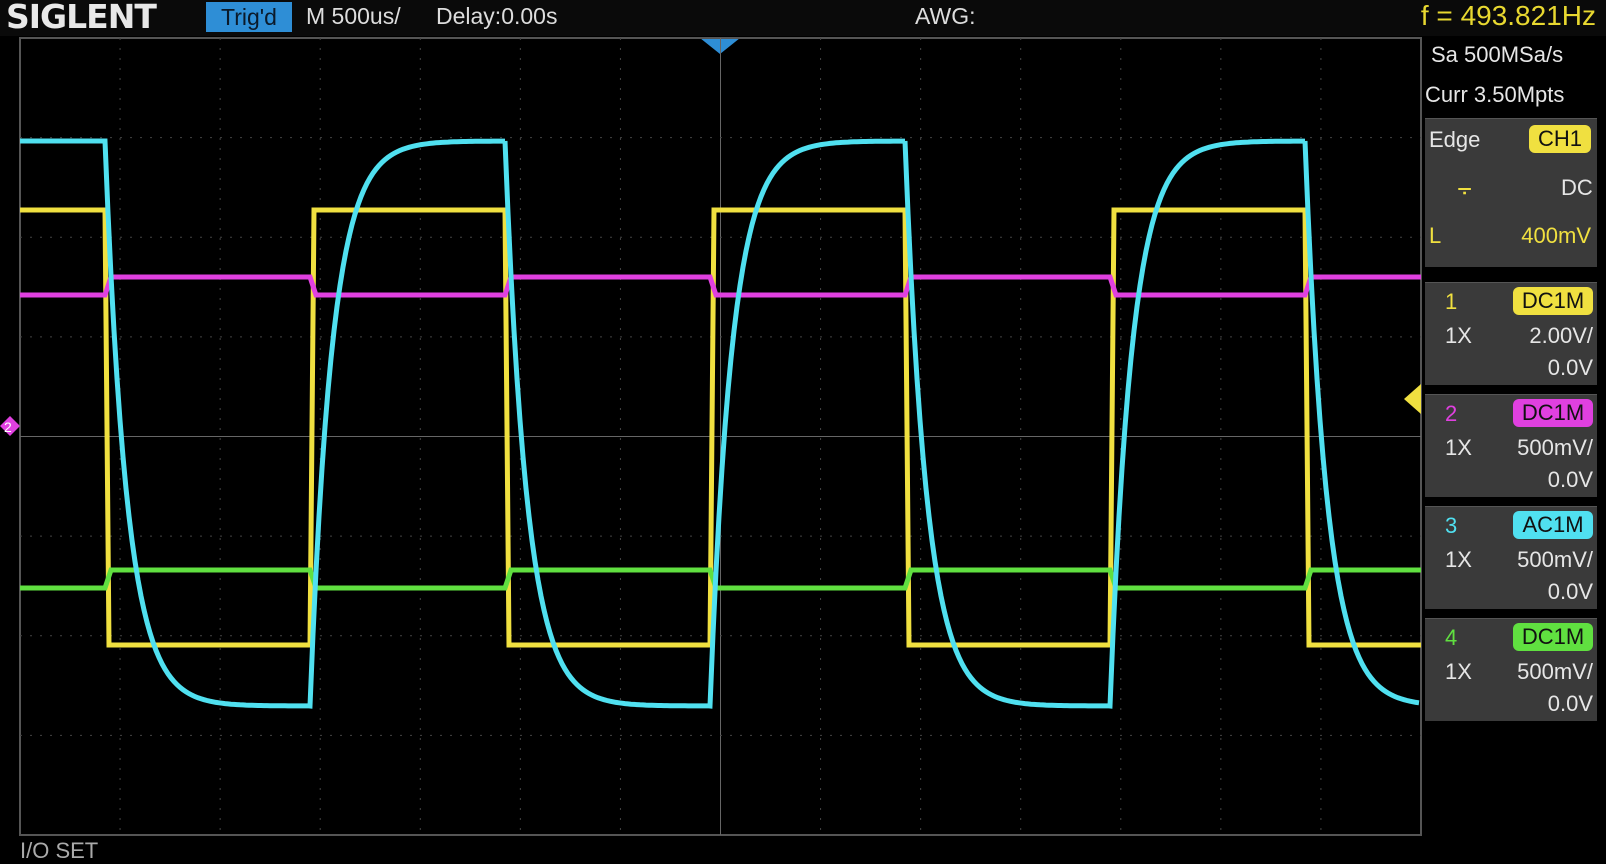  What do you see at coordinates (1511, 669) in the screenshot?
I see `channel-4-panel: 4 DC1M 1X 500mV/ 0.0V` at bounding box center [1511, 669].